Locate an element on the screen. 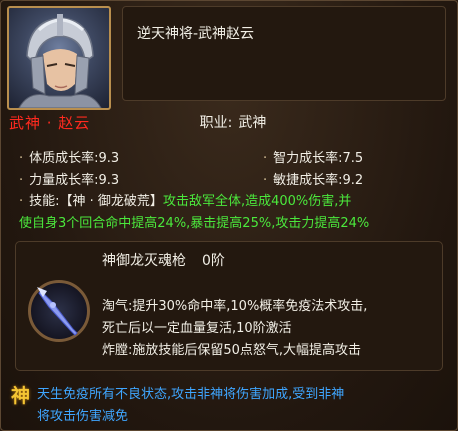 The image size is (458, 431). skill-name: 【神 · 御龙破荒】 is located at coordinates (111, 201).